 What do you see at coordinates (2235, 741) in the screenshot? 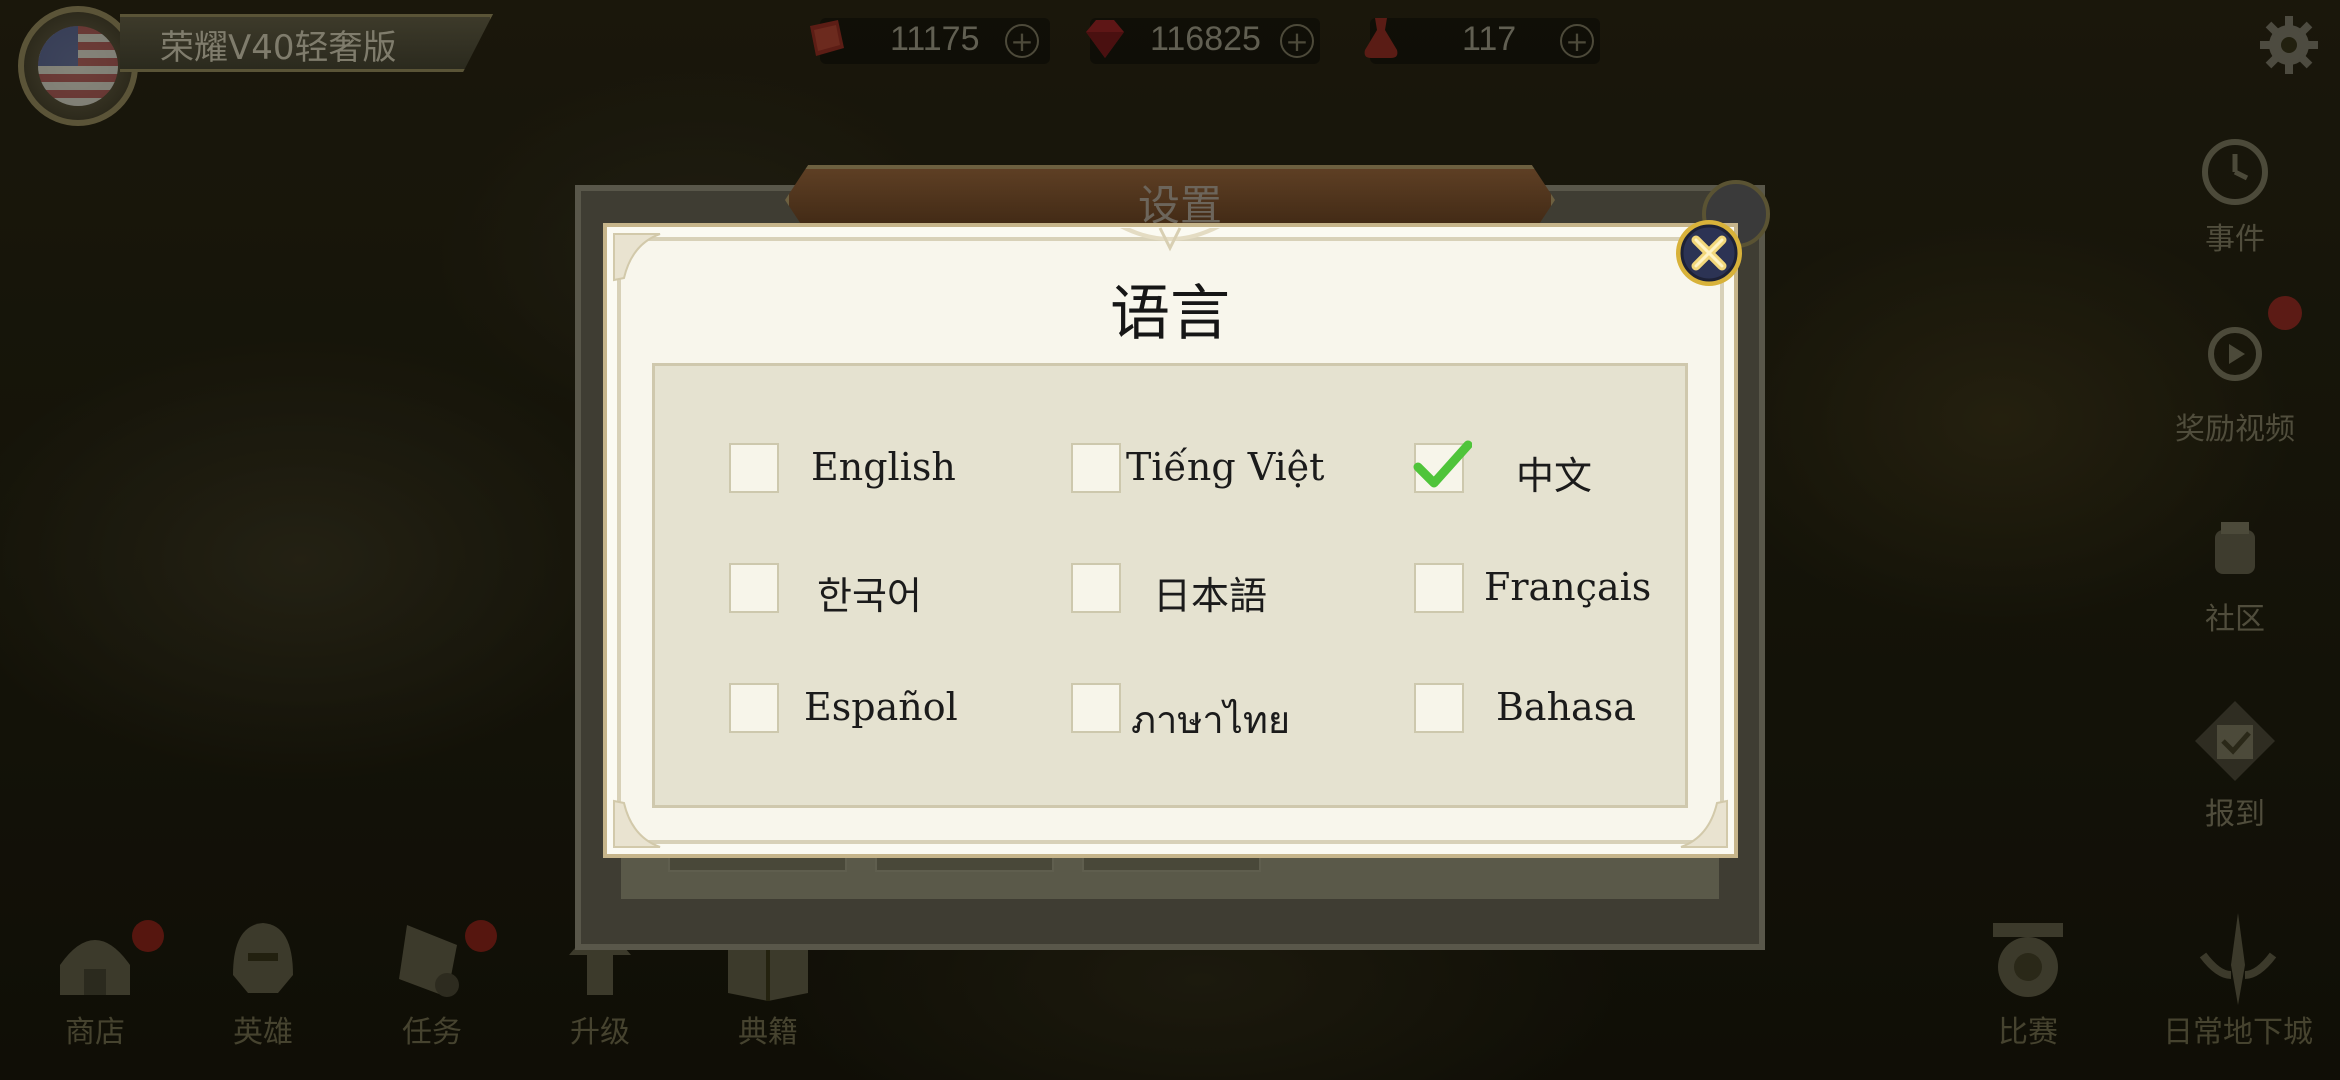
I see `checkin-icon` at bounding box center [2235, 741].